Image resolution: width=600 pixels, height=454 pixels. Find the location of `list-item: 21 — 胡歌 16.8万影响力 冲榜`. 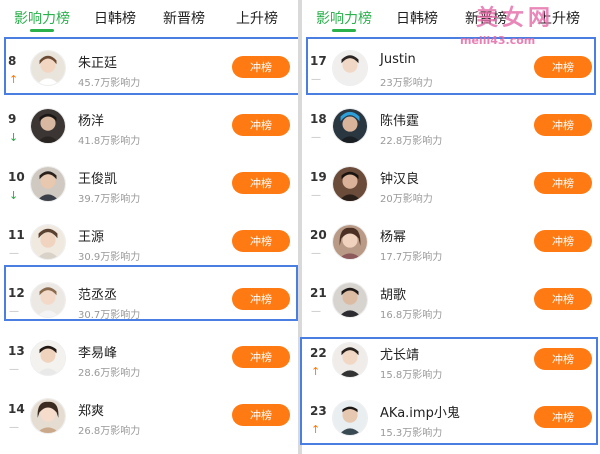

list-item: 21 — 胡歌 16.8万影响力 冲榜 is located at coordinates (451, 304).